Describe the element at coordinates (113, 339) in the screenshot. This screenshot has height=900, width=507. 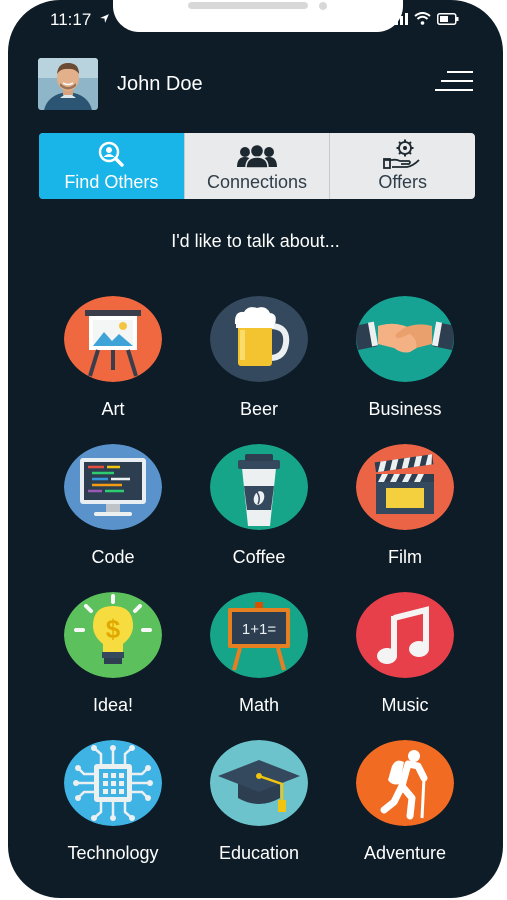
I see `easel-icon` at that location.